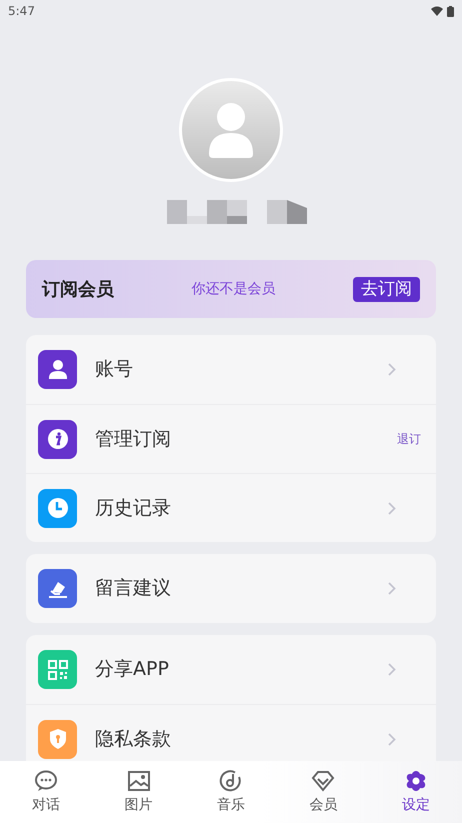 The width and height of the screenshot is (462, 823). Describe the element at coordinates (132, 669) in the screenshot. I see `row-label: 分享APP` at that location.